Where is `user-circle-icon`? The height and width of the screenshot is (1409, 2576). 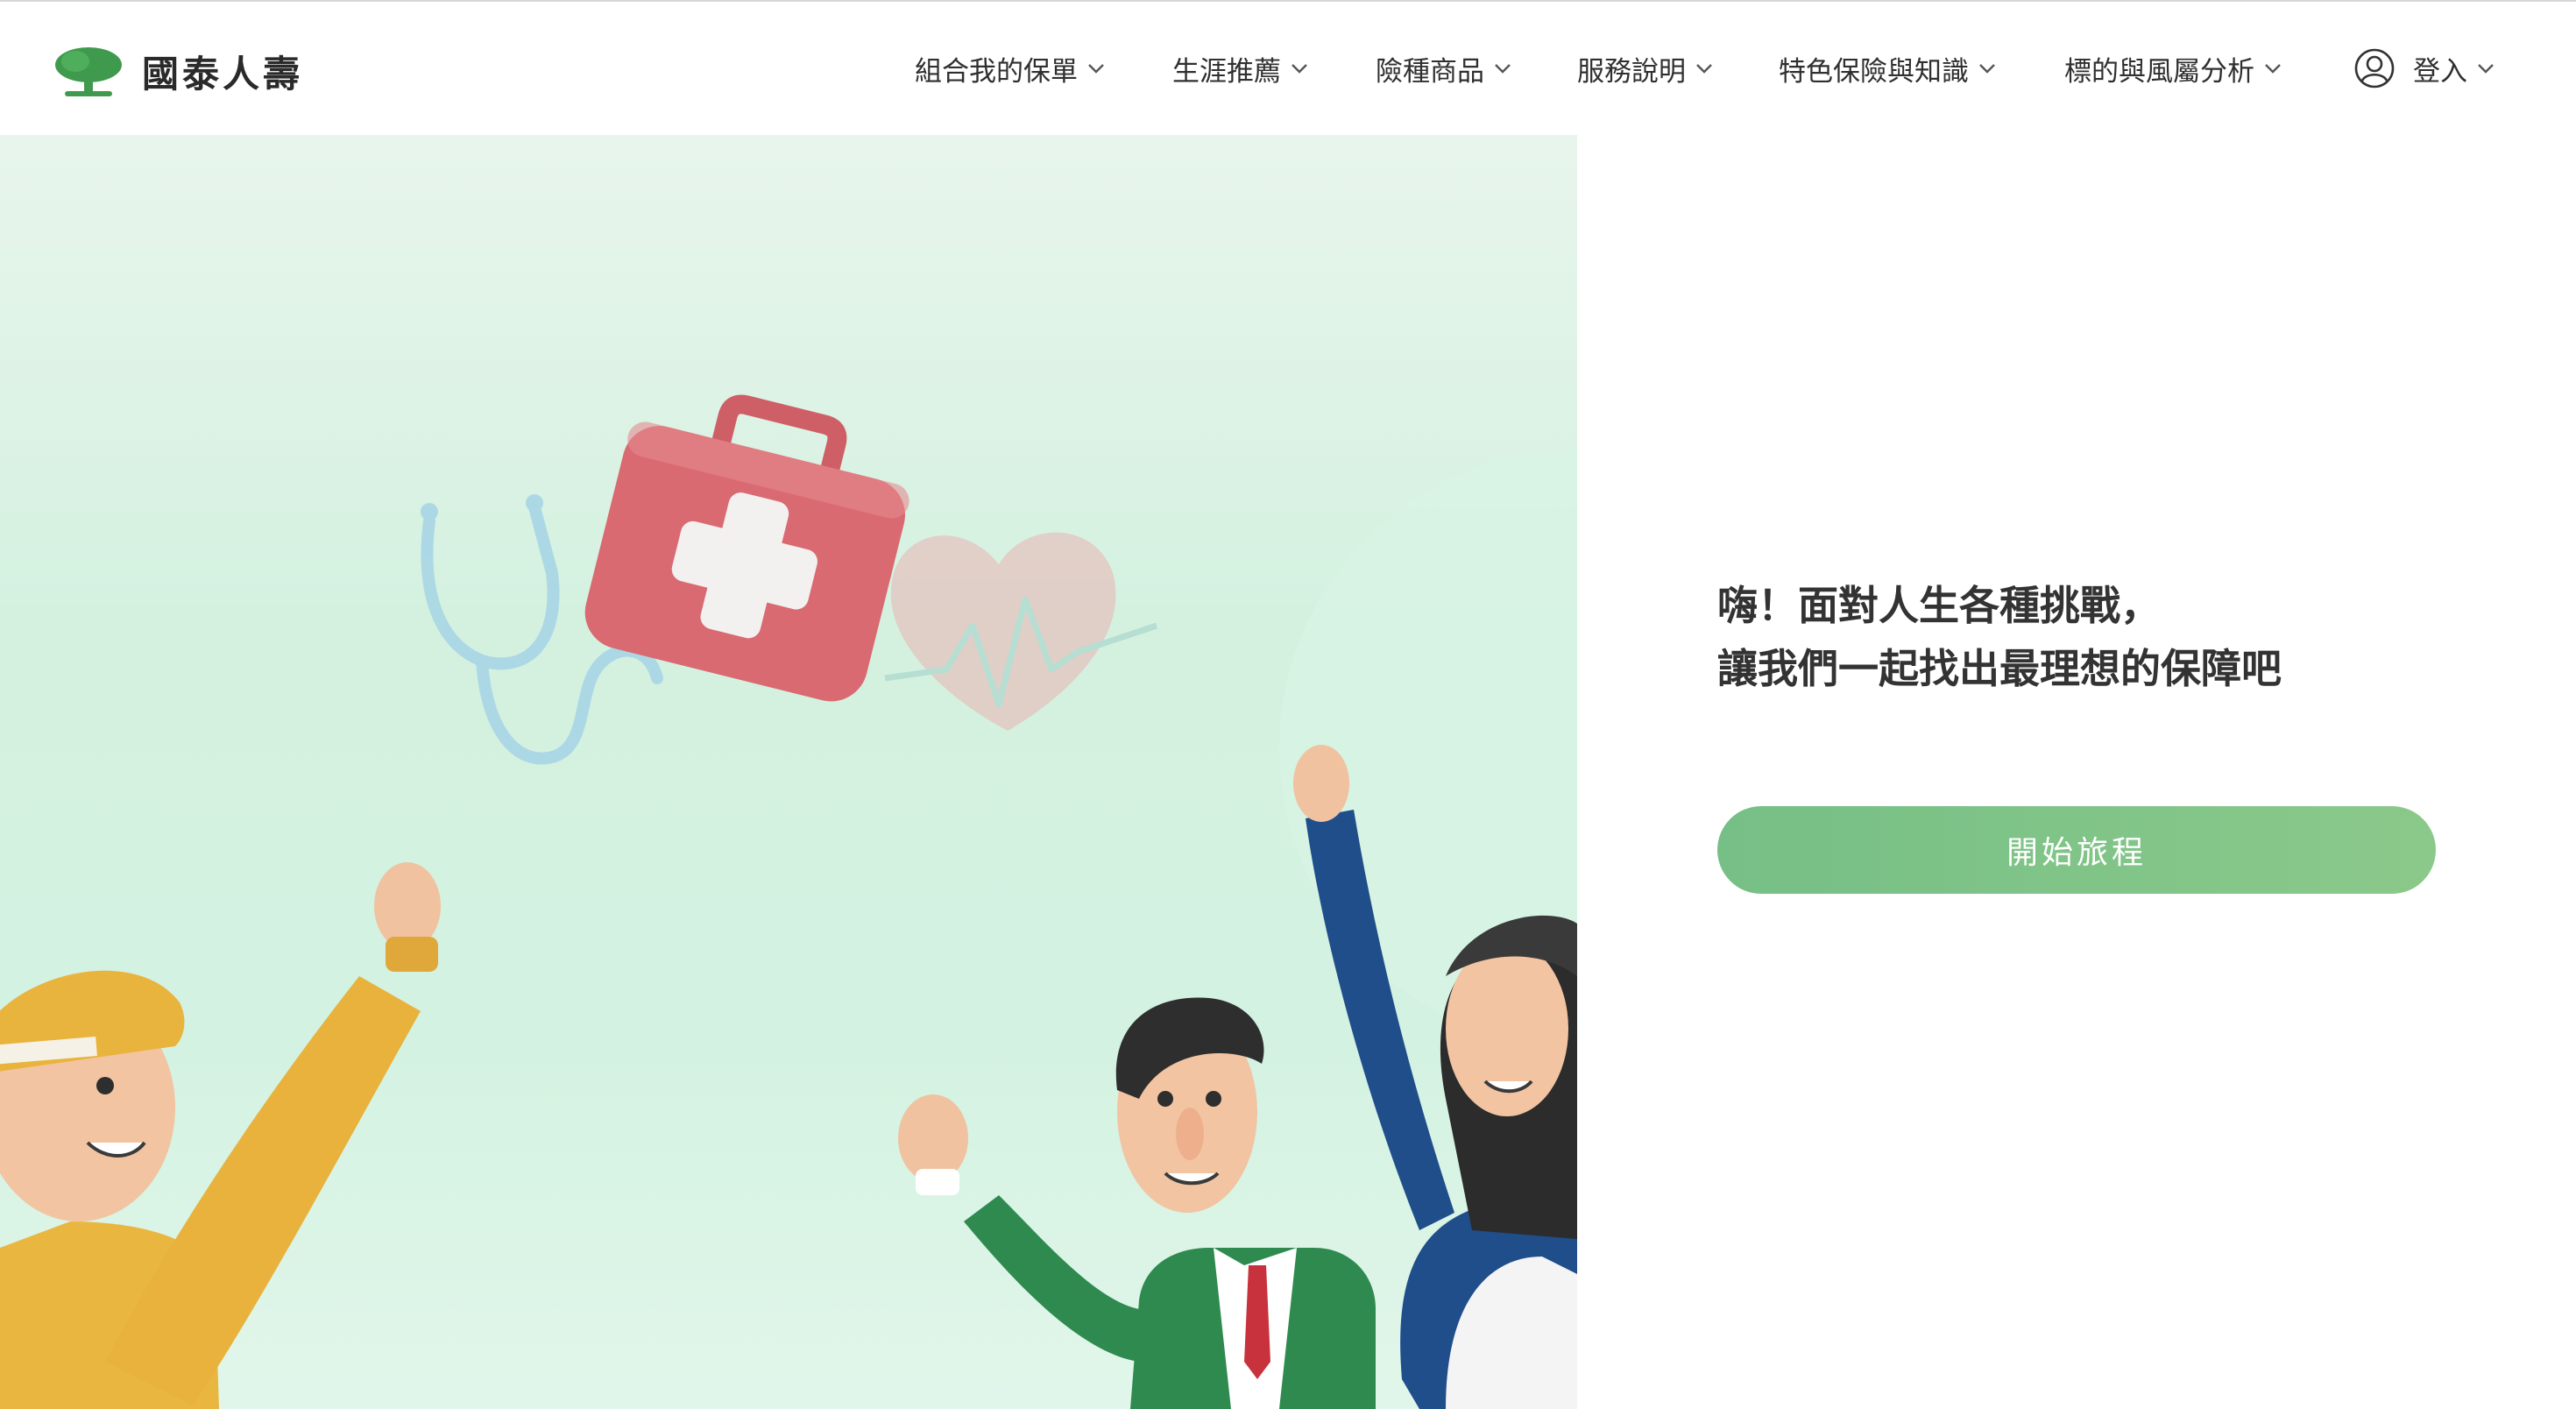 user-circle-icon is located at coordinates (2374, 68).